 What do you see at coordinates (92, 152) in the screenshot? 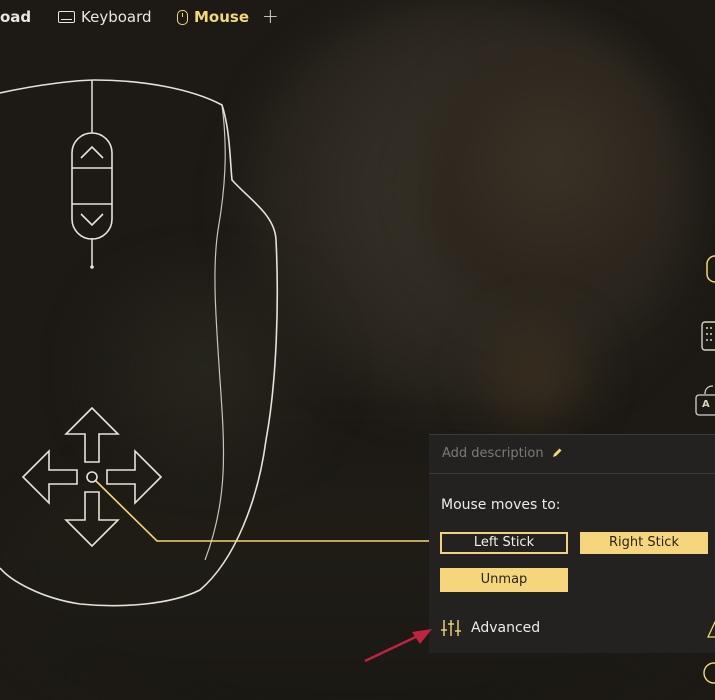
I see `scroll-up-icon` at bounding box center [92, 152].